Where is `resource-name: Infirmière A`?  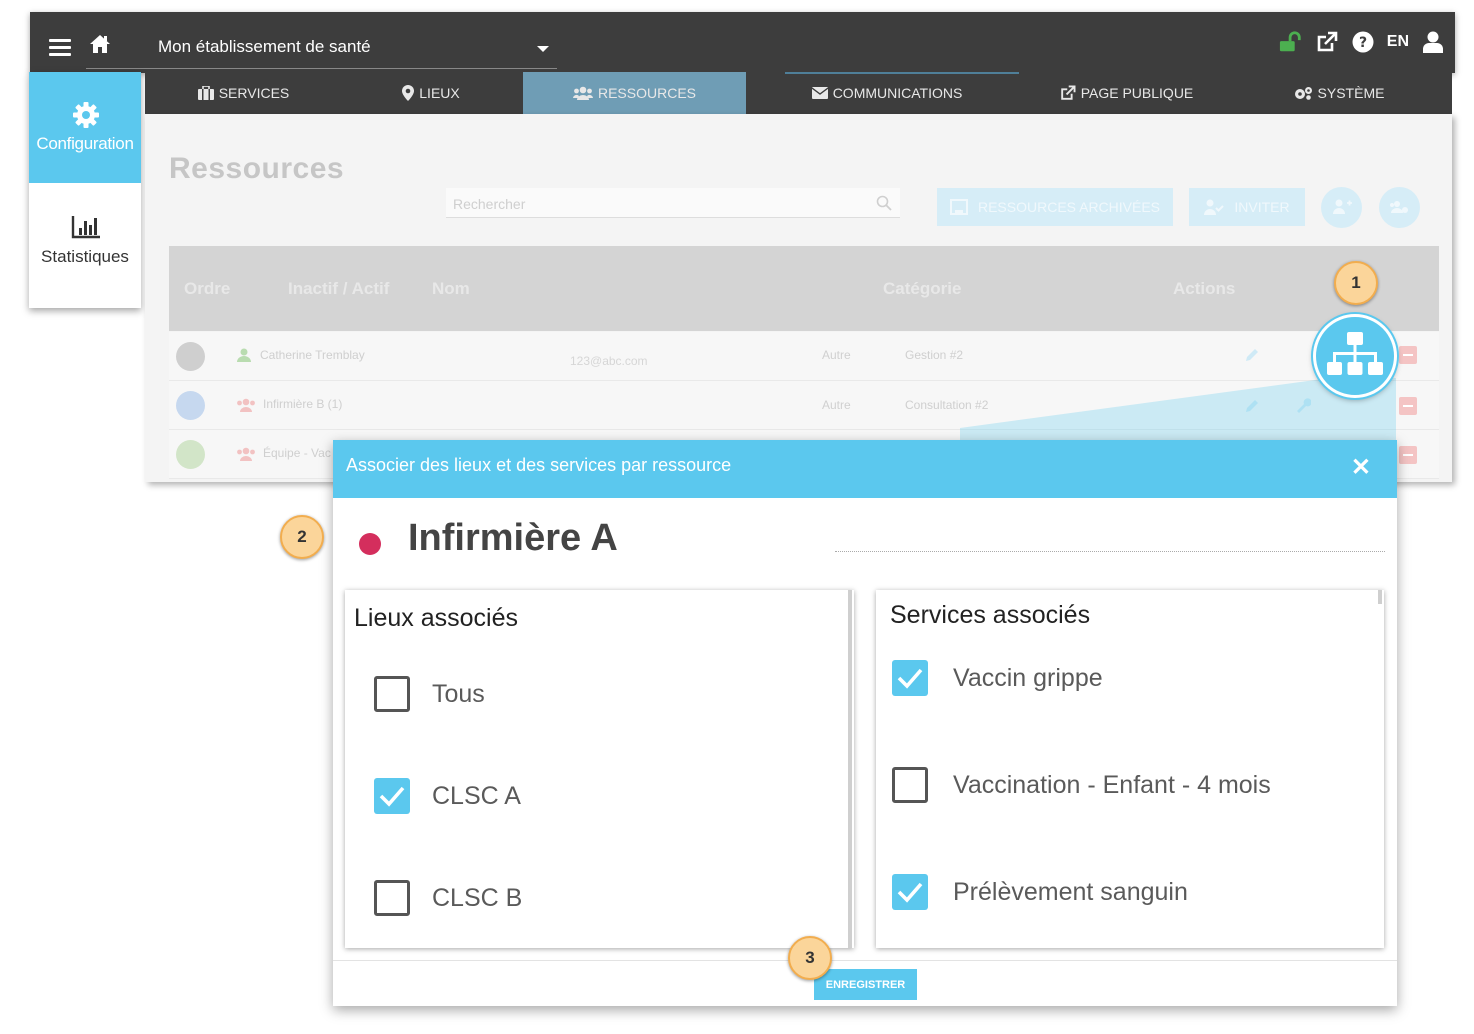 resource-name: Infirmière A is located at coordinates (513, 538).